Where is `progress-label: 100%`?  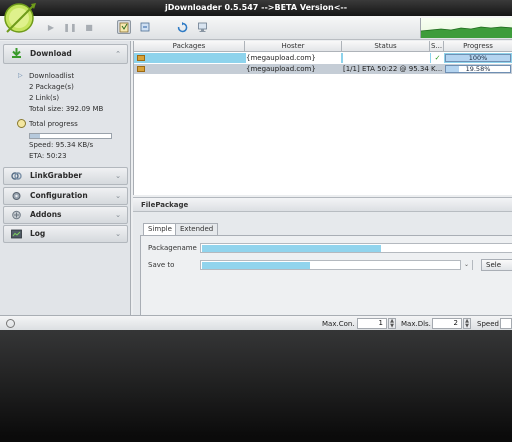
progress-label: 100% is located at coordinates (478, 58).